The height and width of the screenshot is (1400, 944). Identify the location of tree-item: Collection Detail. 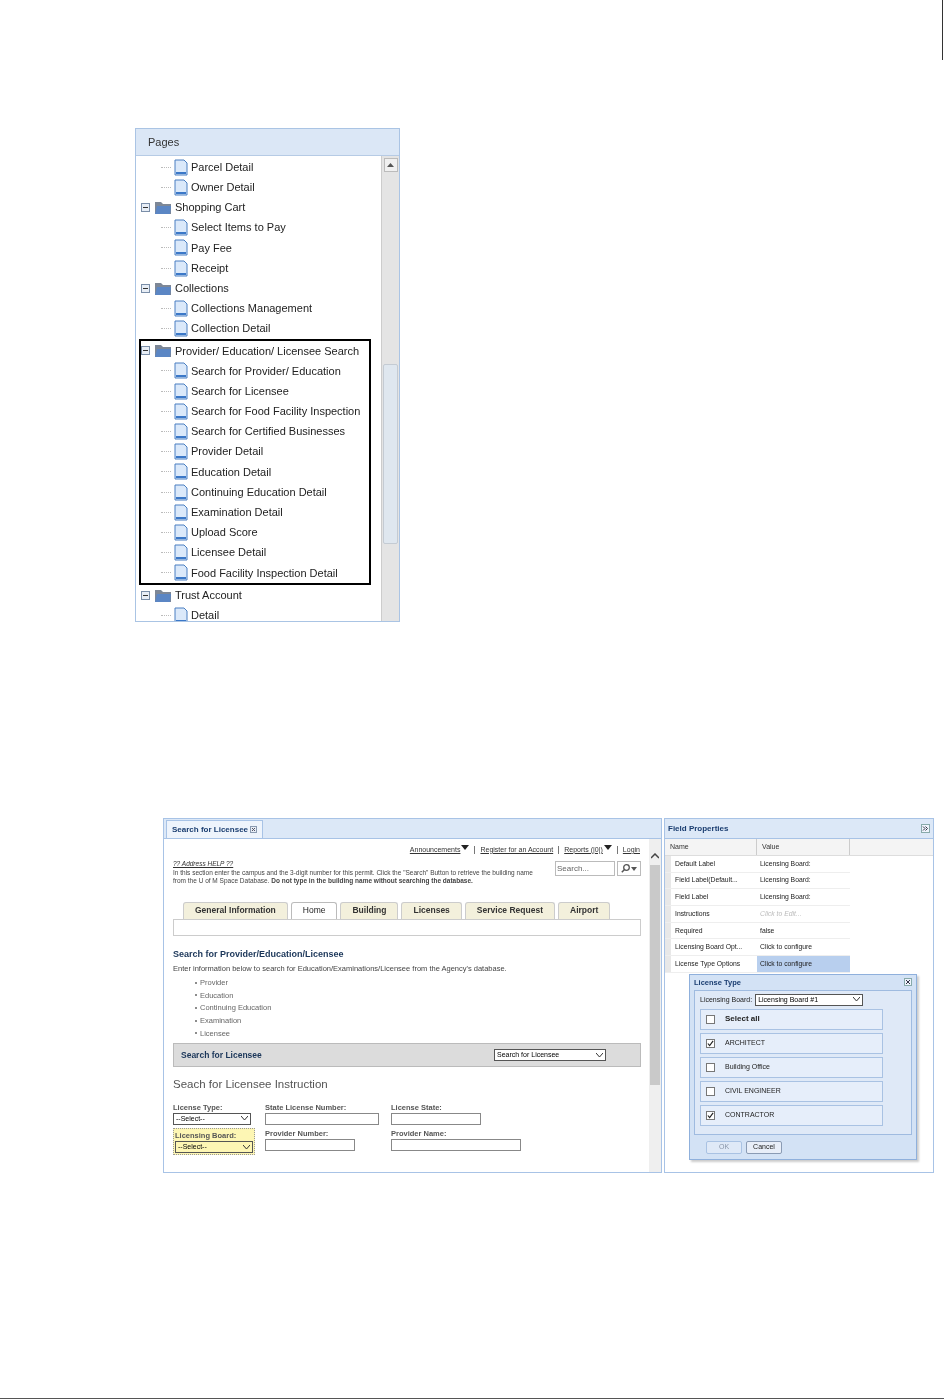
(231, 328).